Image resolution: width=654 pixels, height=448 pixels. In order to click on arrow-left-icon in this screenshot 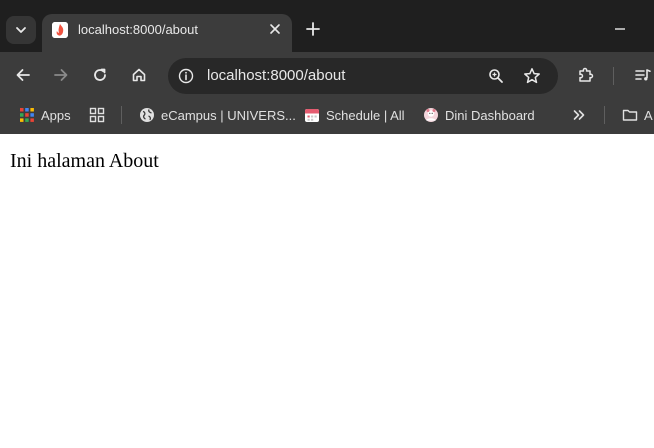, I will do `click(23, 75)`.